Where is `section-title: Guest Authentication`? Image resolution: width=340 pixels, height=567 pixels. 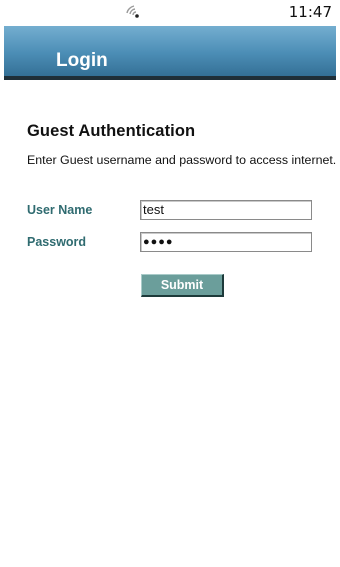
section-title: Guest Authentication is located at coordinates (111, 131).